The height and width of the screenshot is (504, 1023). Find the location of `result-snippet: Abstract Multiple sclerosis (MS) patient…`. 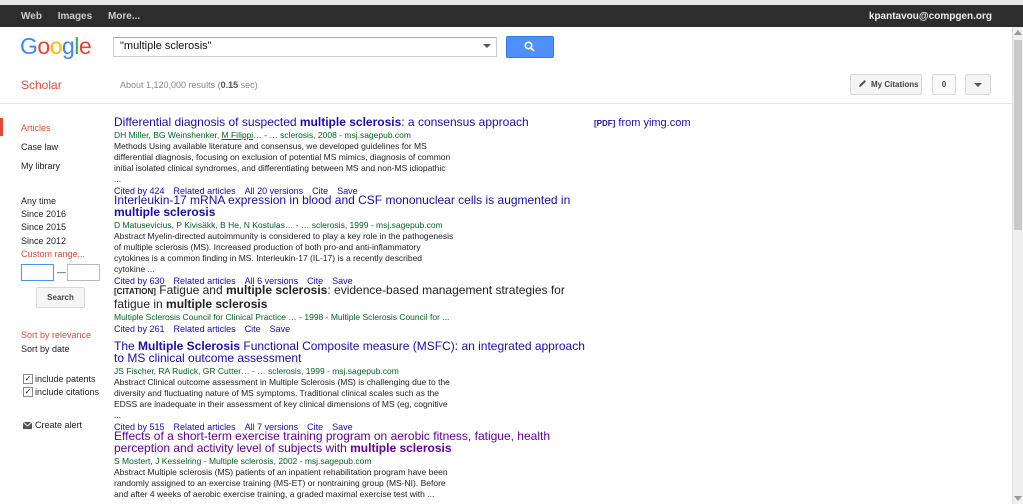

result-snippet: Abstract Multiple sclerosis (MS) patient… is located at coordinates (281, 483).